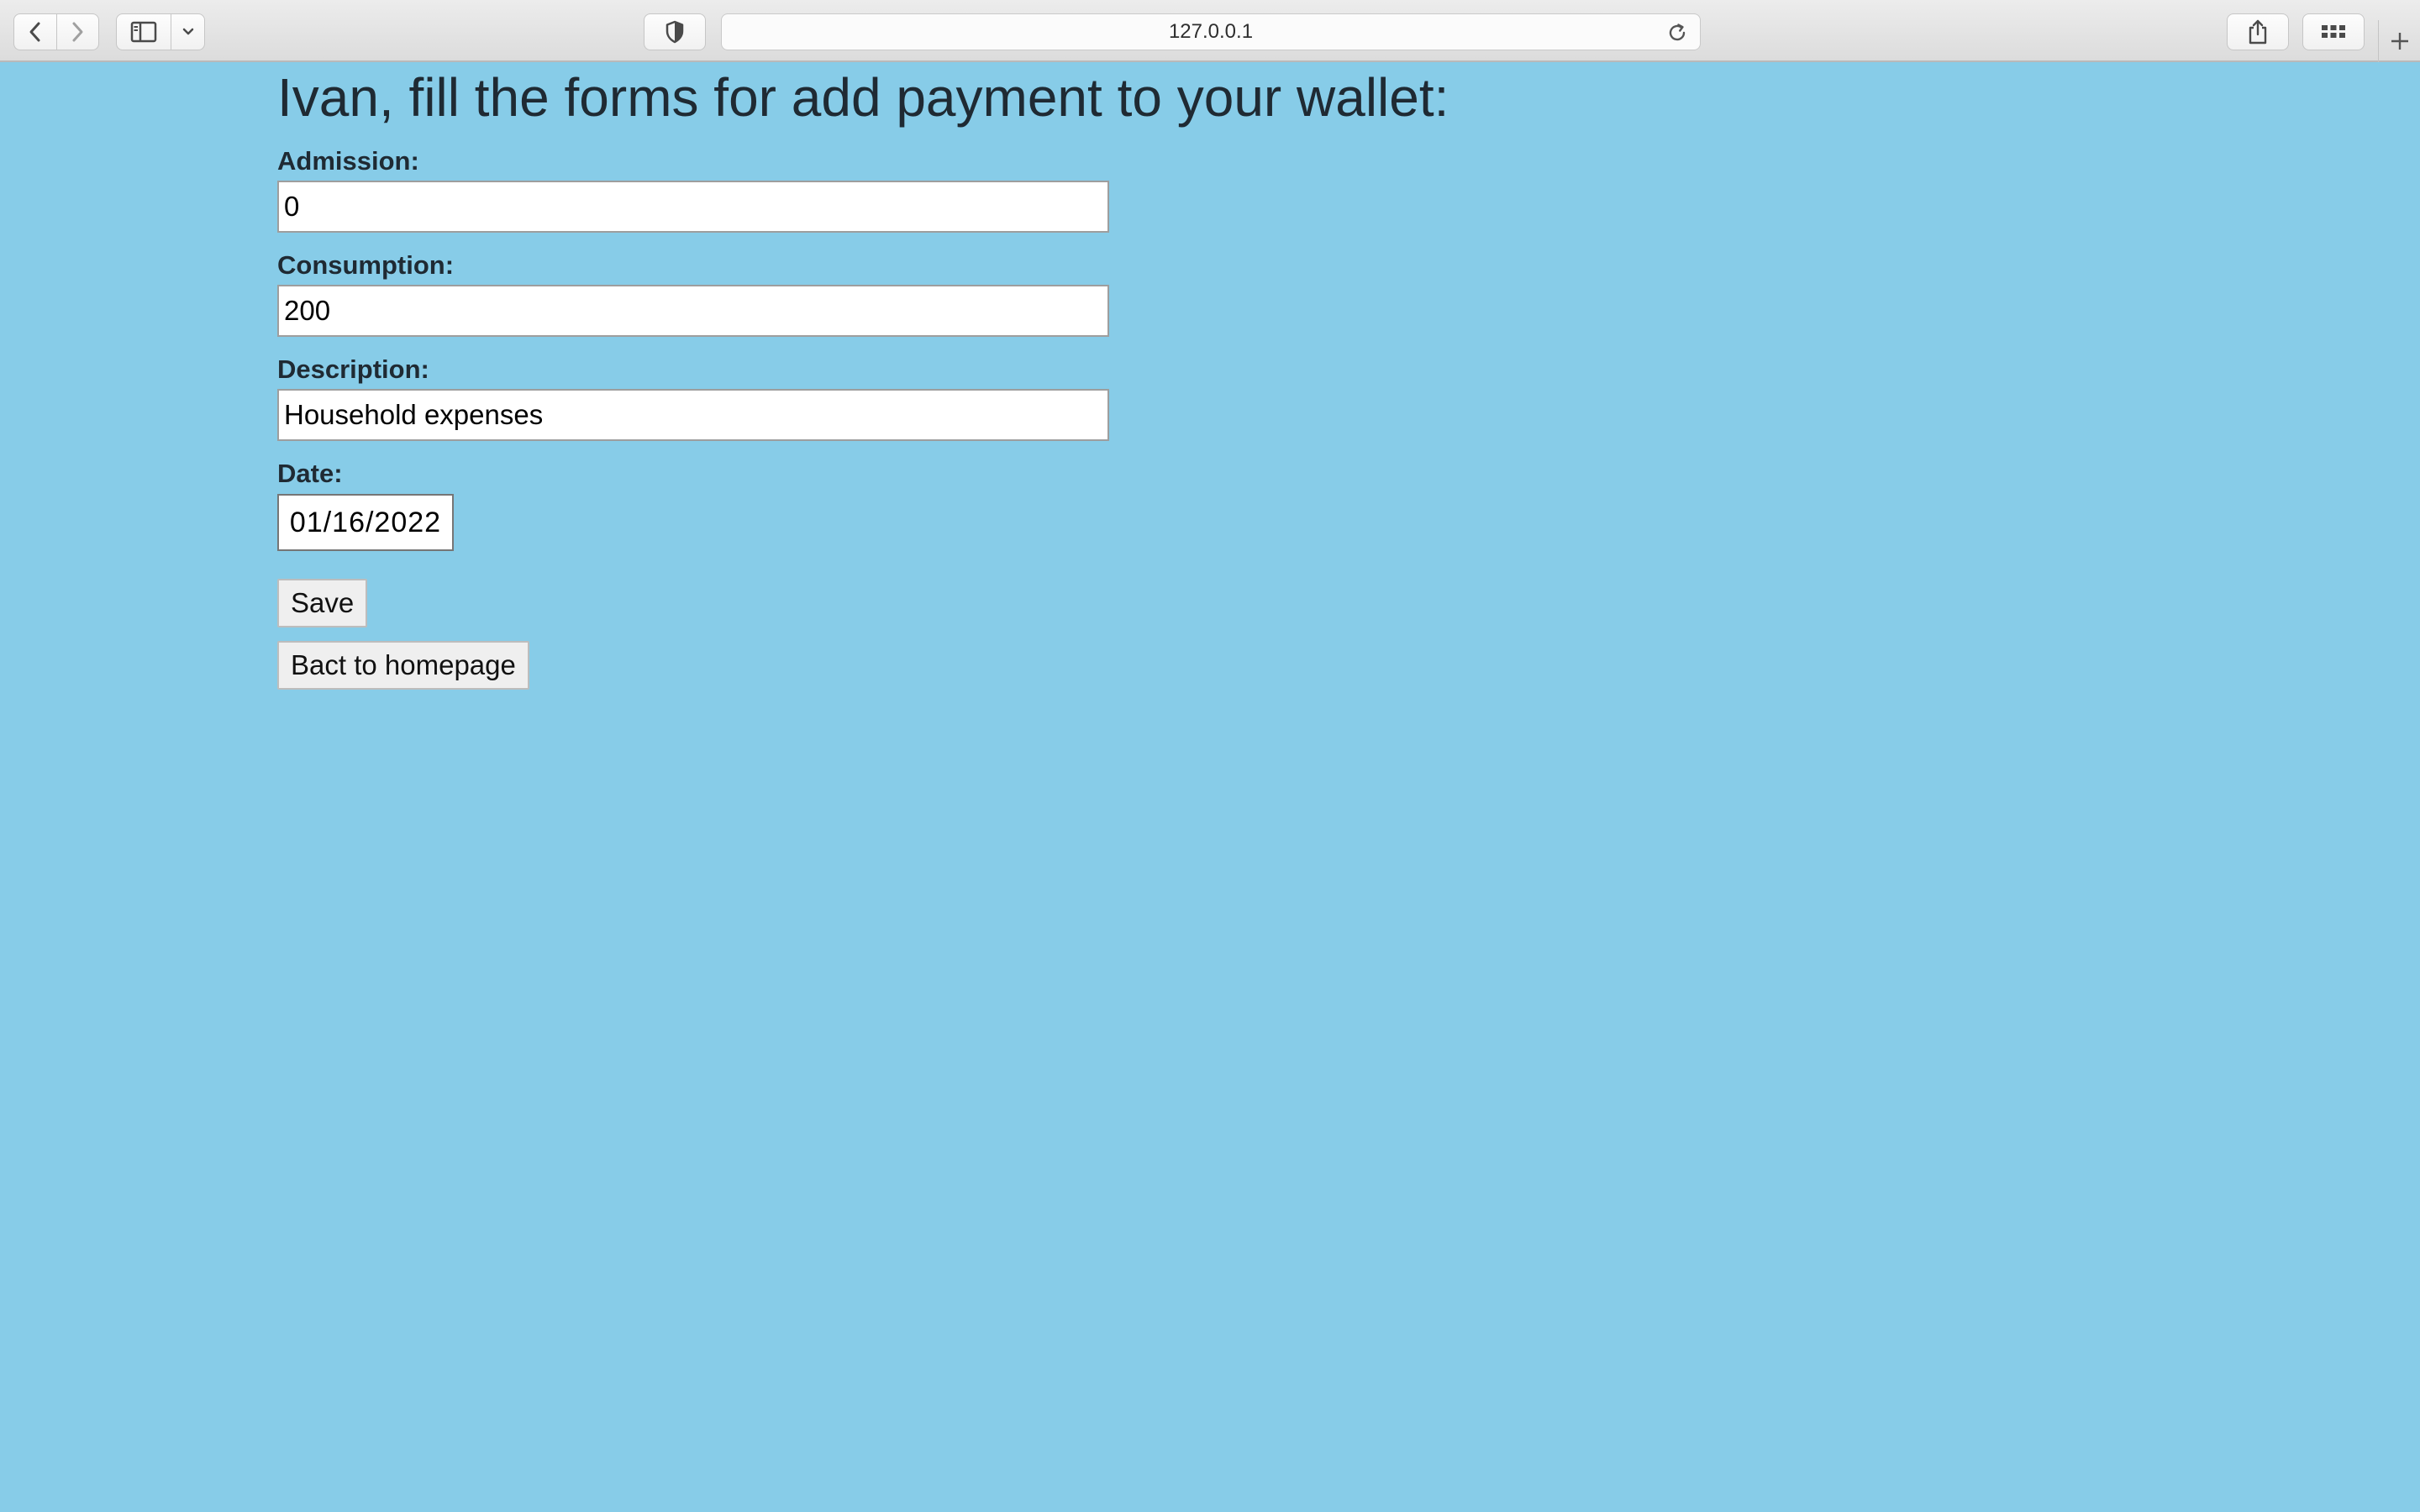 This screenshot has width=2420, height=1512. I want to click on reload-icon, so click(1677, 33).